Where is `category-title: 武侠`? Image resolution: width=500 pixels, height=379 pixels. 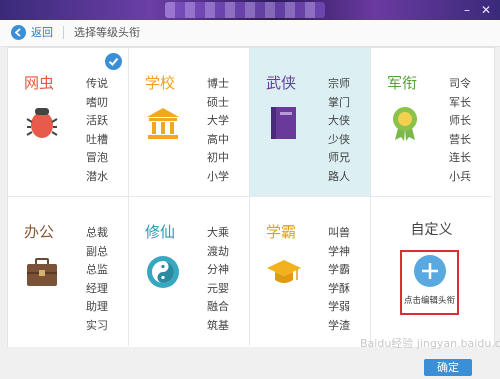
category-title: 武侠 is located at coordinates (281, 83).